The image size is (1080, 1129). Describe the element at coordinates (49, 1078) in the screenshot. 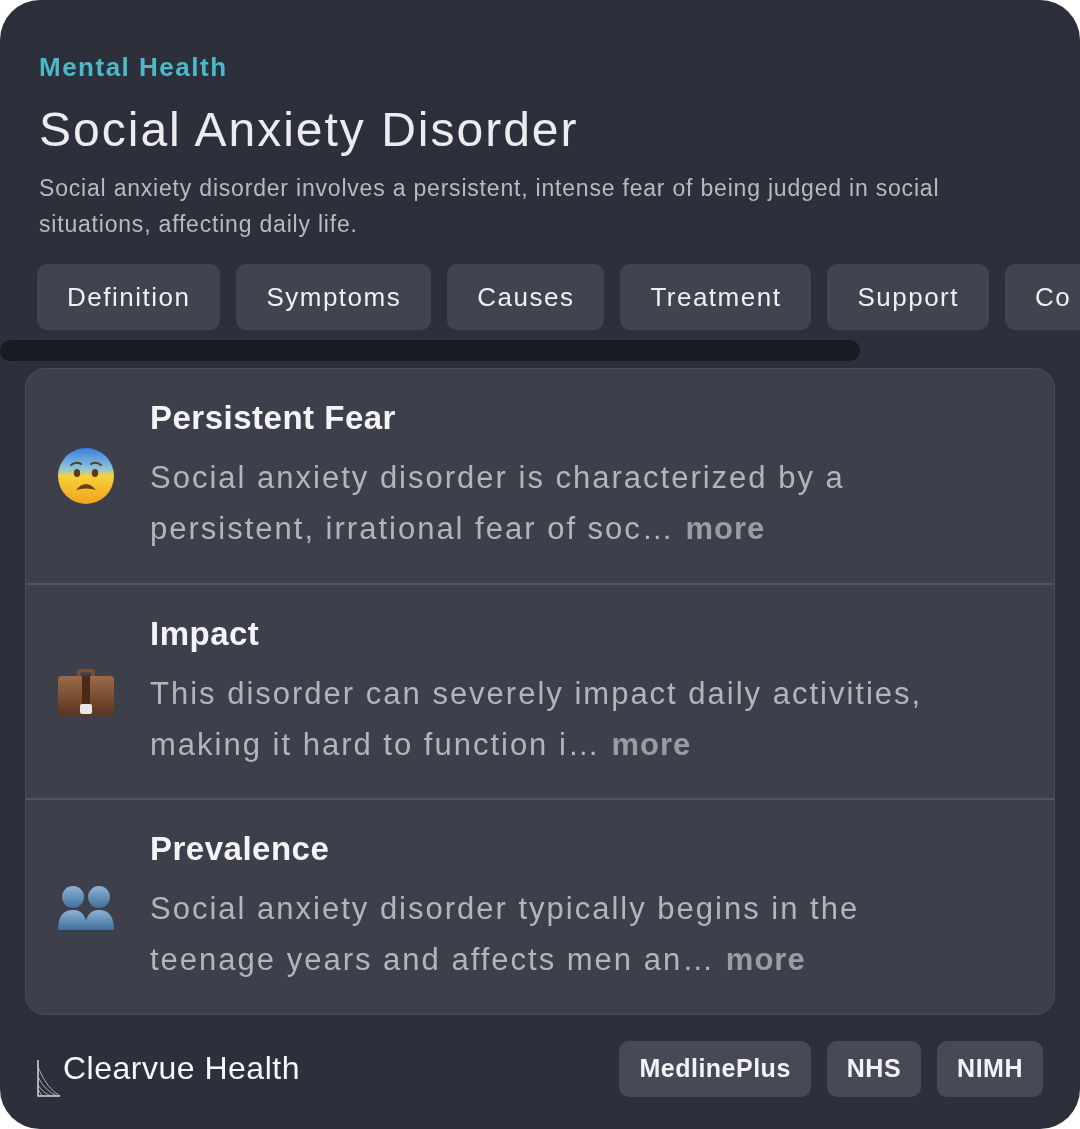

I see `triangle-logo-icon` at that location.